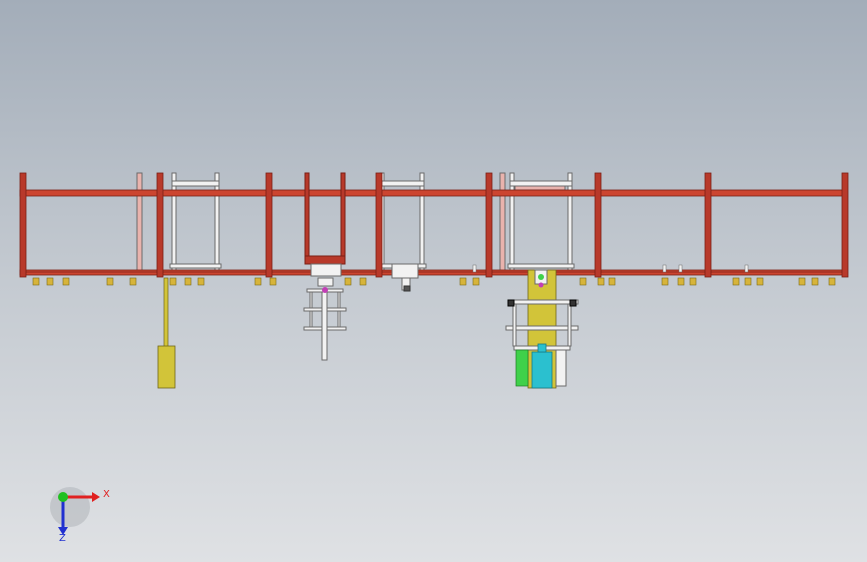 This screenshot has width=867, height=562. What do you see at coordinates (307, 218) in the screenshot?
I see `mid-frame-left` at bounding box center [307, 218].